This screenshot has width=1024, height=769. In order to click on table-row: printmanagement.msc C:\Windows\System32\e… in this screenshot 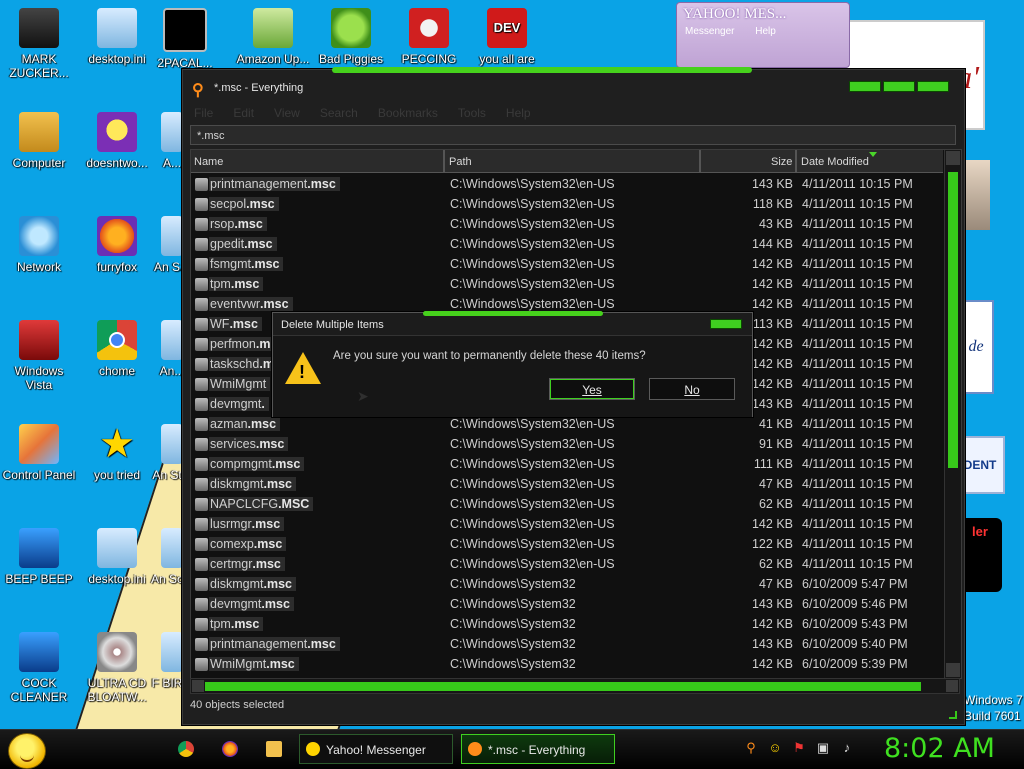, I will do `click(567, 184)`.